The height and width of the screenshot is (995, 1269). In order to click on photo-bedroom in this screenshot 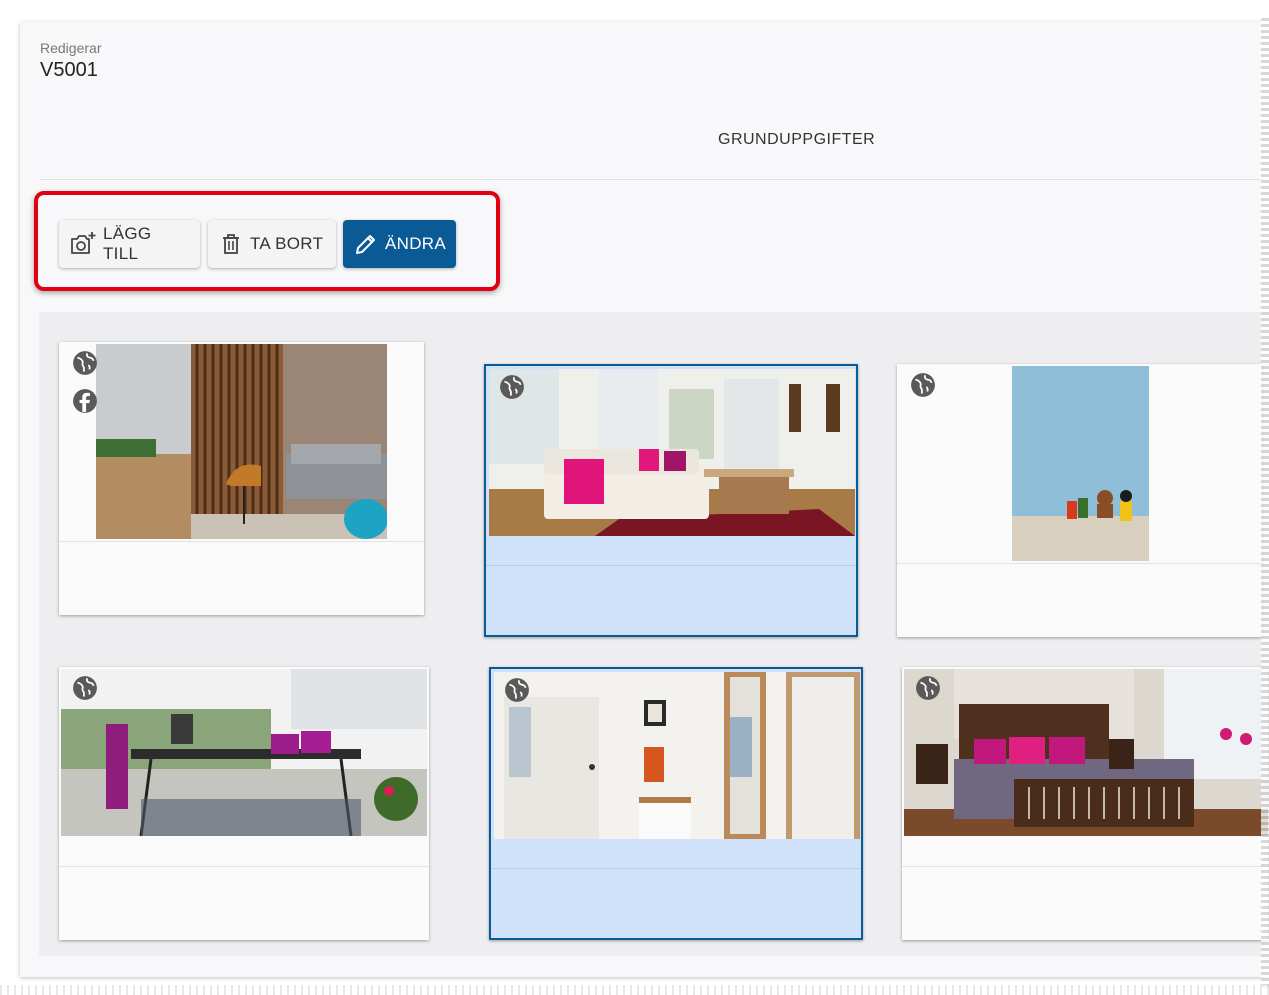, I will do `click(1086, 752)`.